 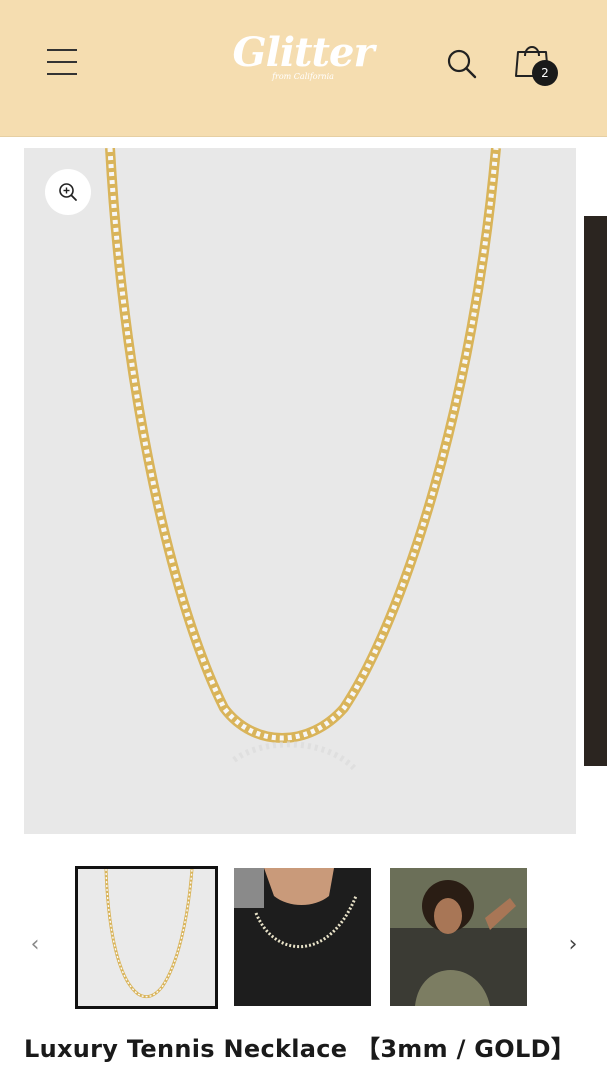 I want to click on chevron-left-icon: ‹, so click(x=35, y=944).